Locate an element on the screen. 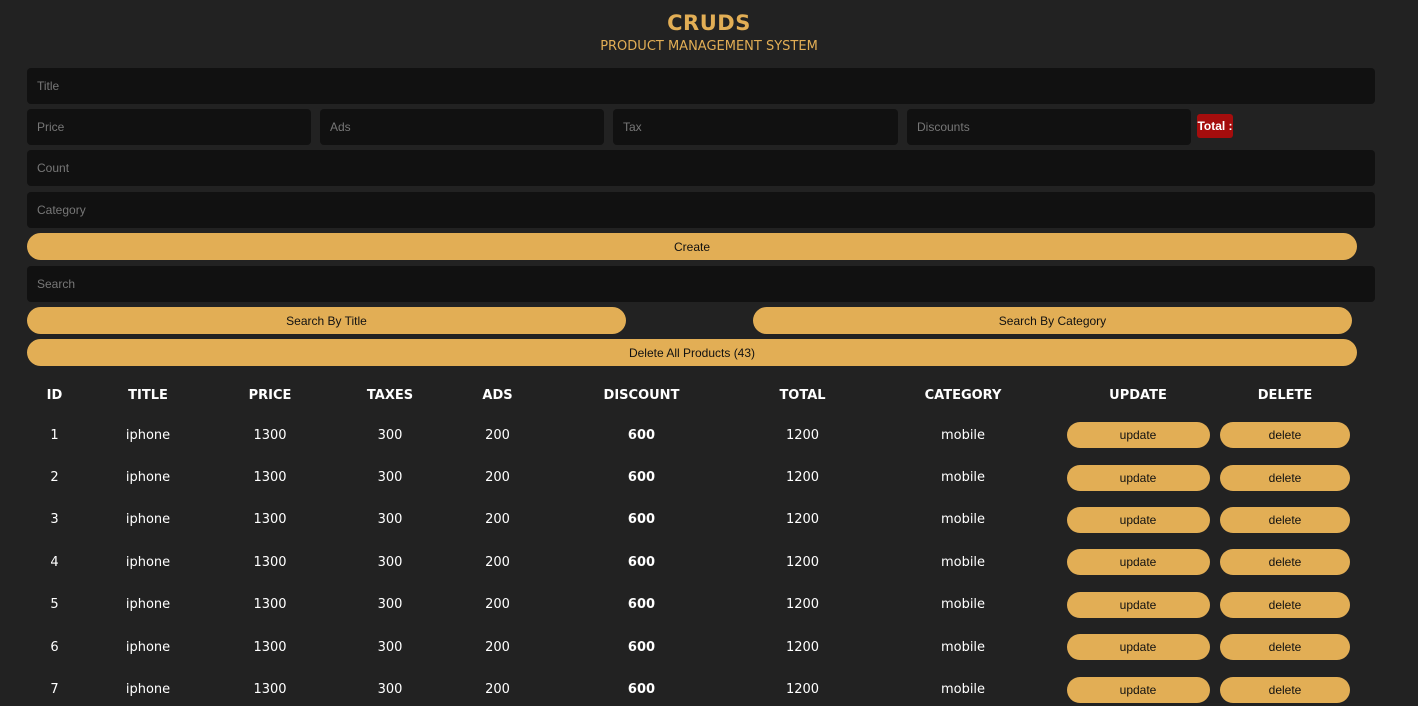 This screenshot has width=1418, height=706. delete-all-button: Delete All Products (43) is located at coordinates (692, 352).